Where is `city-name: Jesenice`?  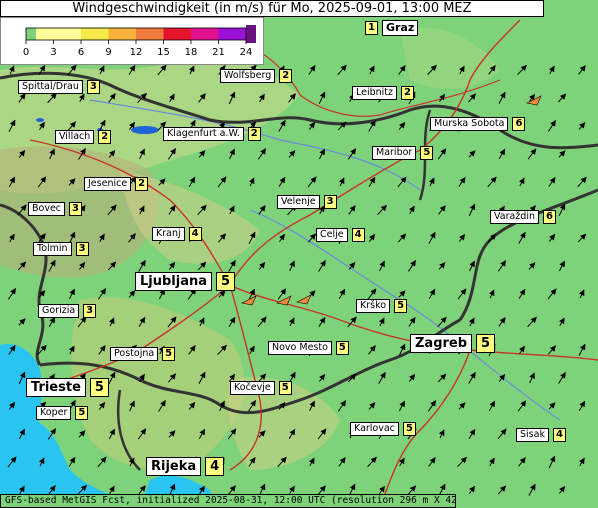 city-name: Jesenice is located at coordinates (108, 184).